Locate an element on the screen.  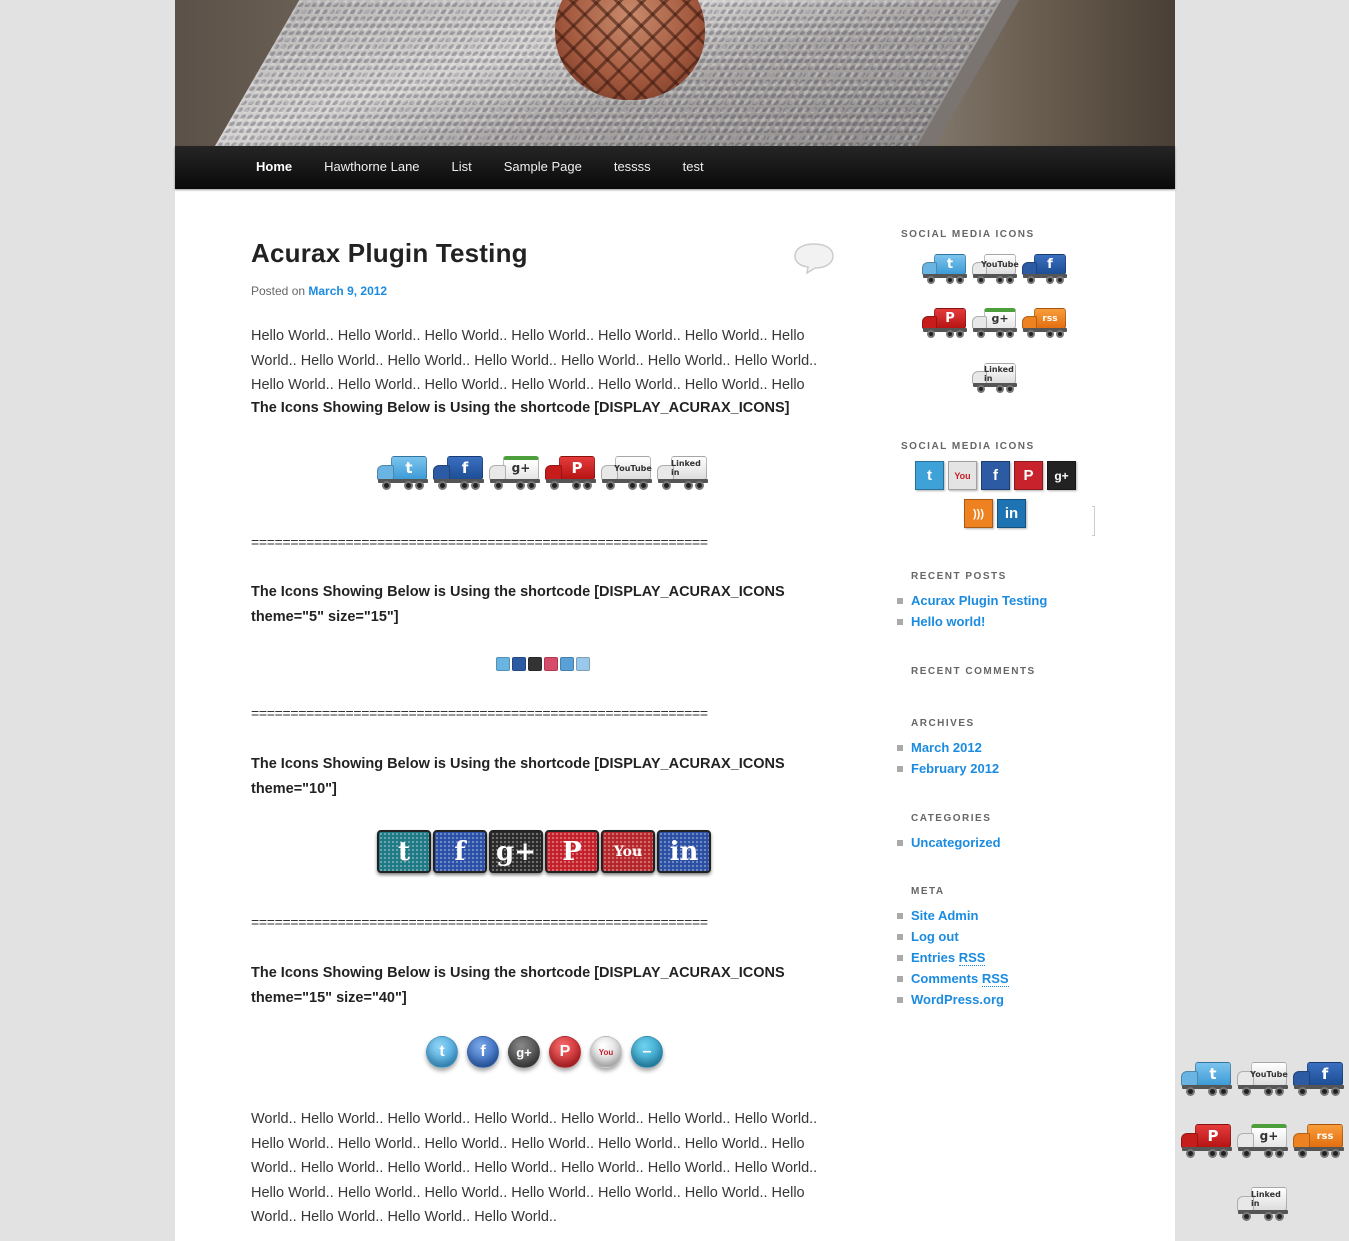
facebook-led-icon: f is located at coordinates (460, 851).